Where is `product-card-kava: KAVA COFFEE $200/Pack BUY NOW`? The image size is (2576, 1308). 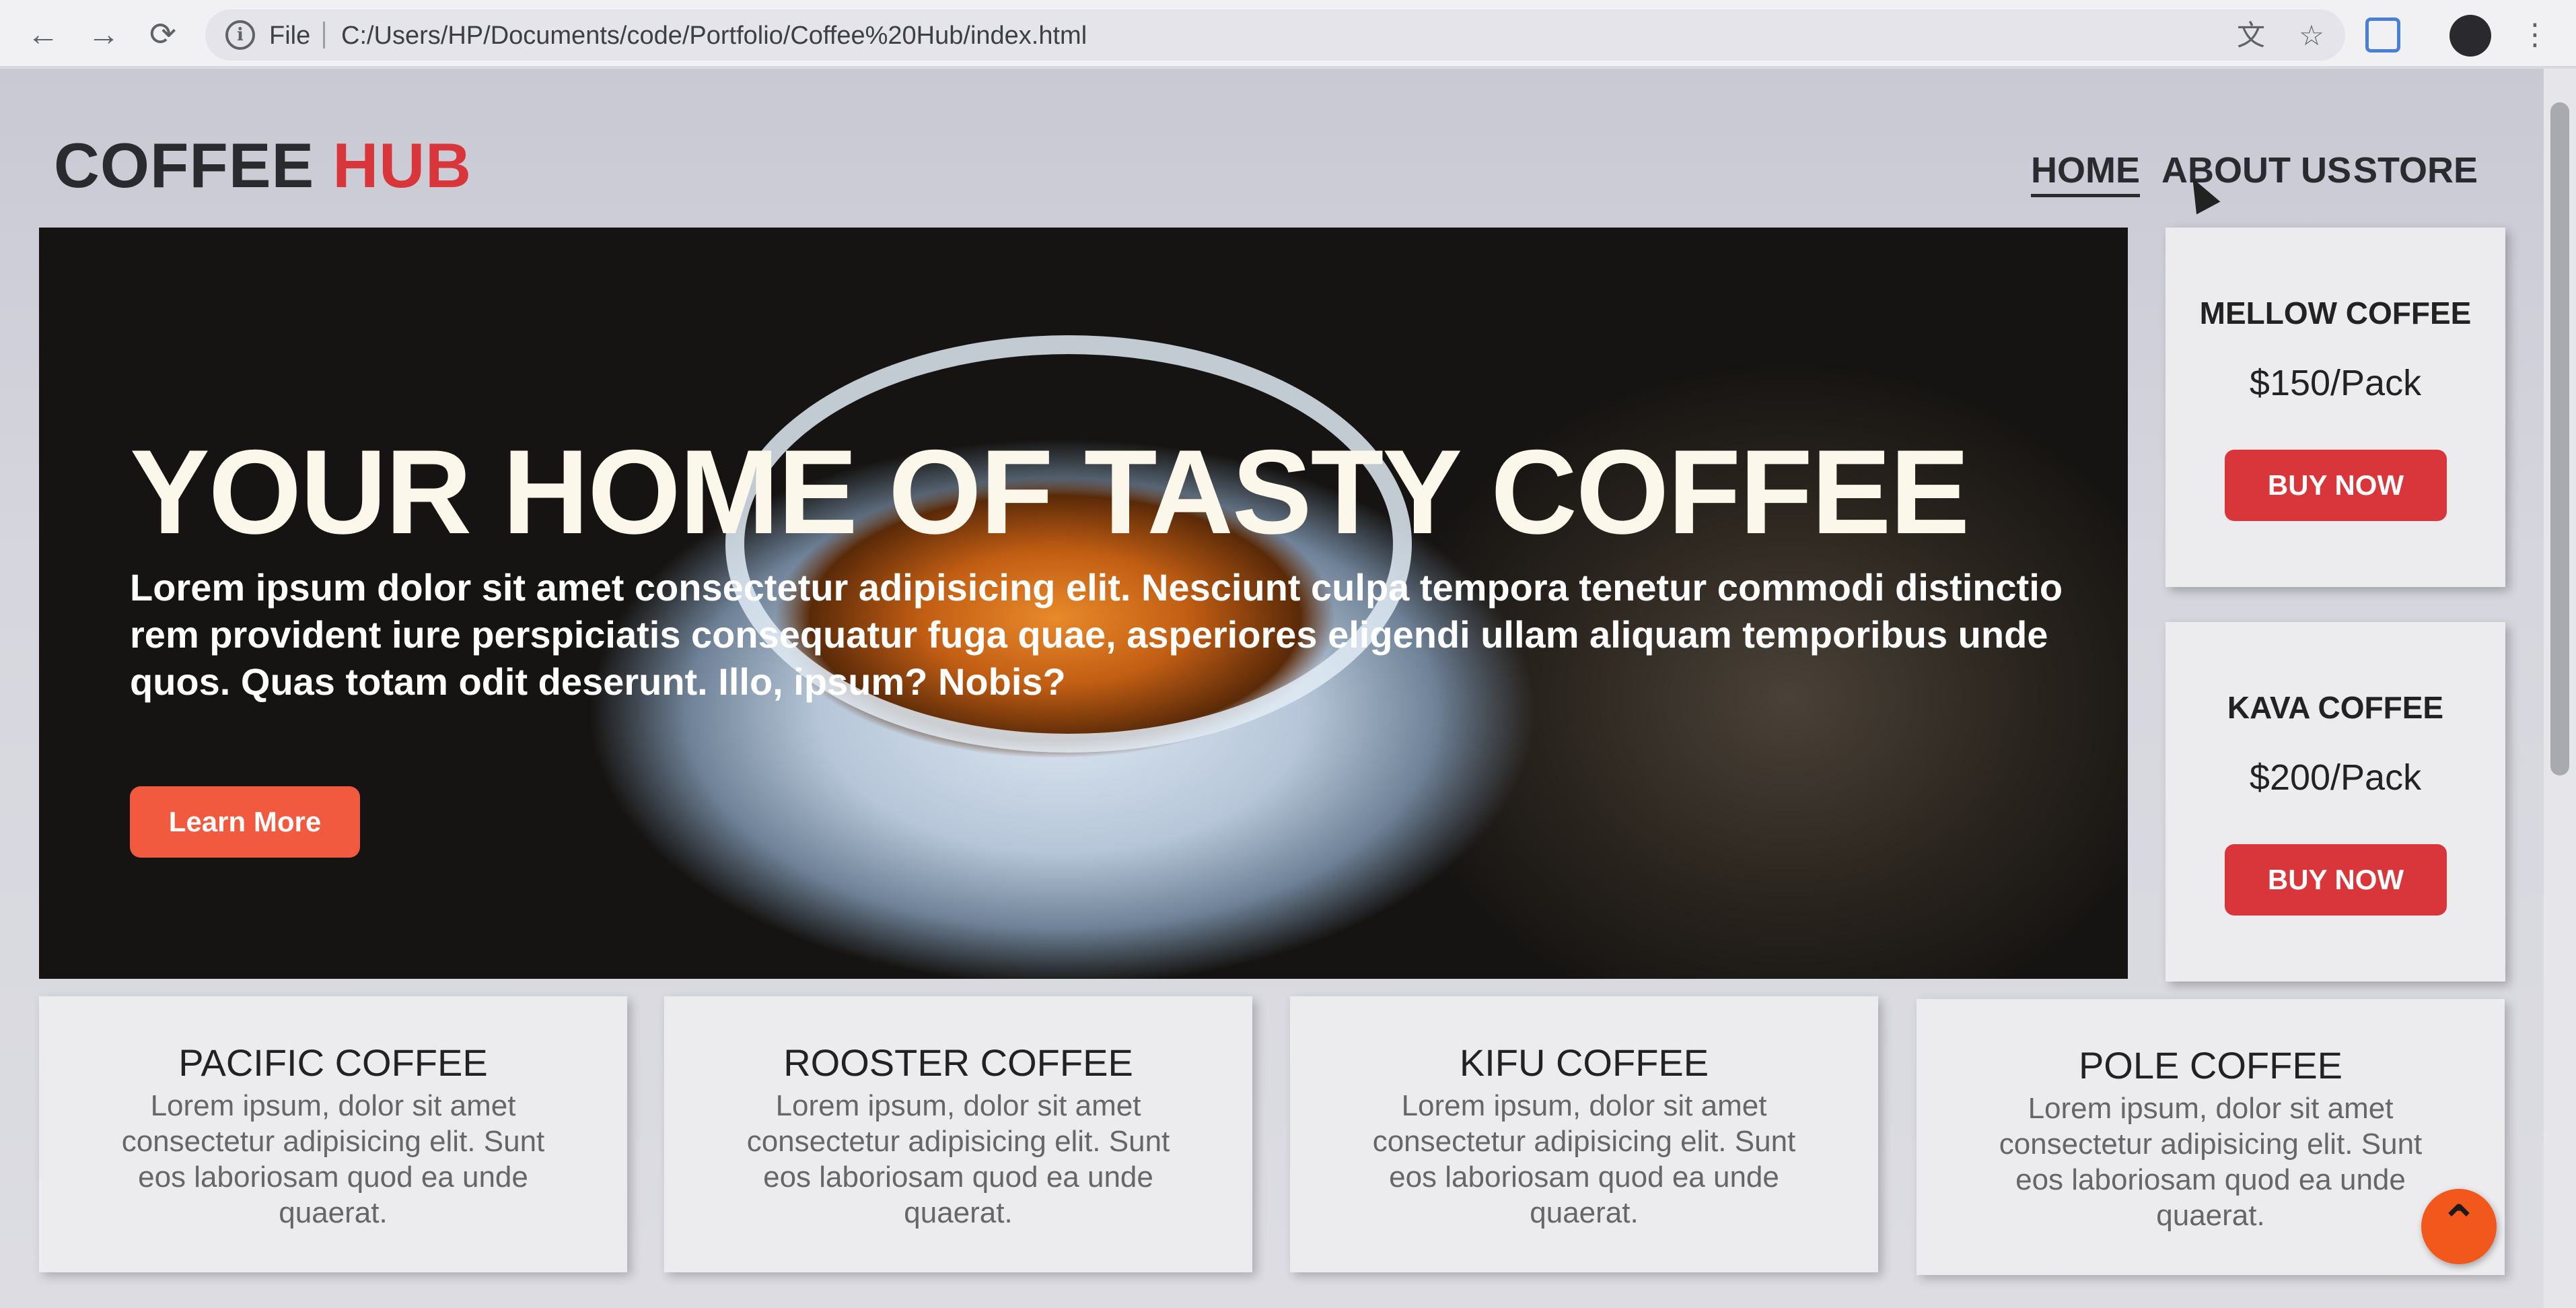
product-card-kava: KAVA COFFEE $200/Pack BUY NOW is located at coordinates (2335, 802).